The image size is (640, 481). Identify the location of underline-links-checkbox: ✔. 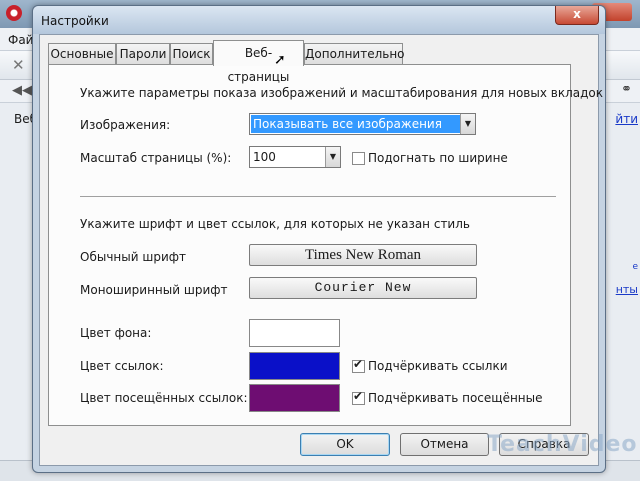
(358, 365).